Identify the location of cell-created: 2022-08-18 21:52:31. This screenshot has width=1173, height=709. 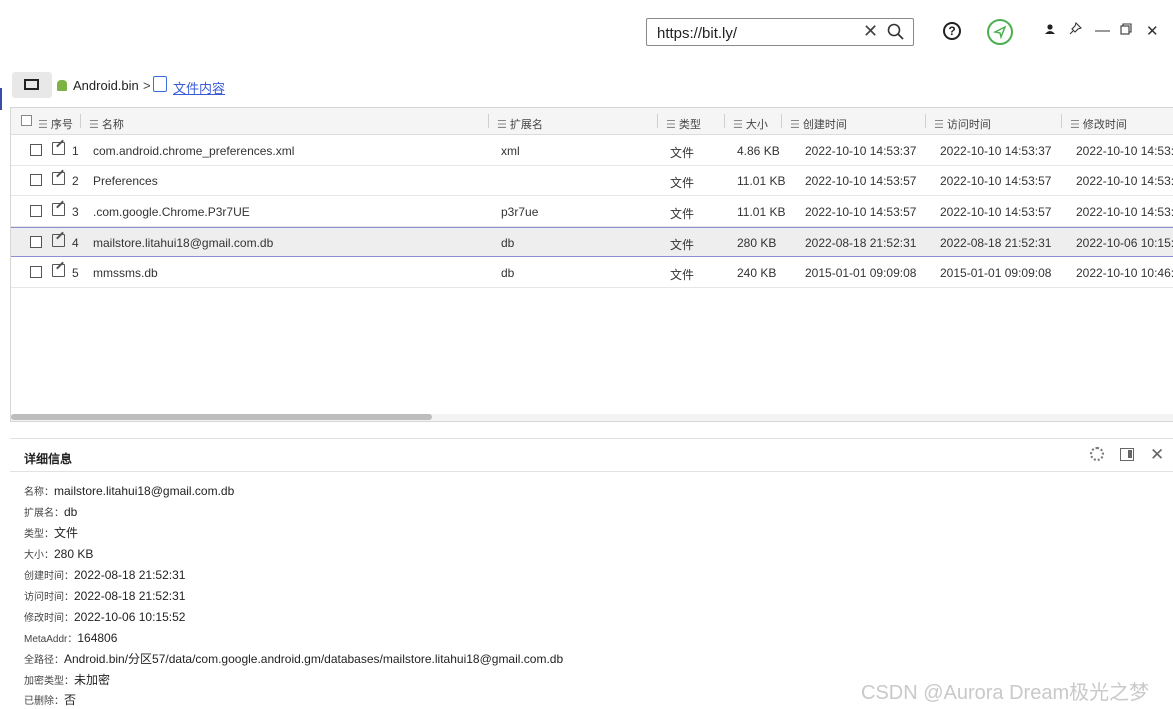
(861, 243).